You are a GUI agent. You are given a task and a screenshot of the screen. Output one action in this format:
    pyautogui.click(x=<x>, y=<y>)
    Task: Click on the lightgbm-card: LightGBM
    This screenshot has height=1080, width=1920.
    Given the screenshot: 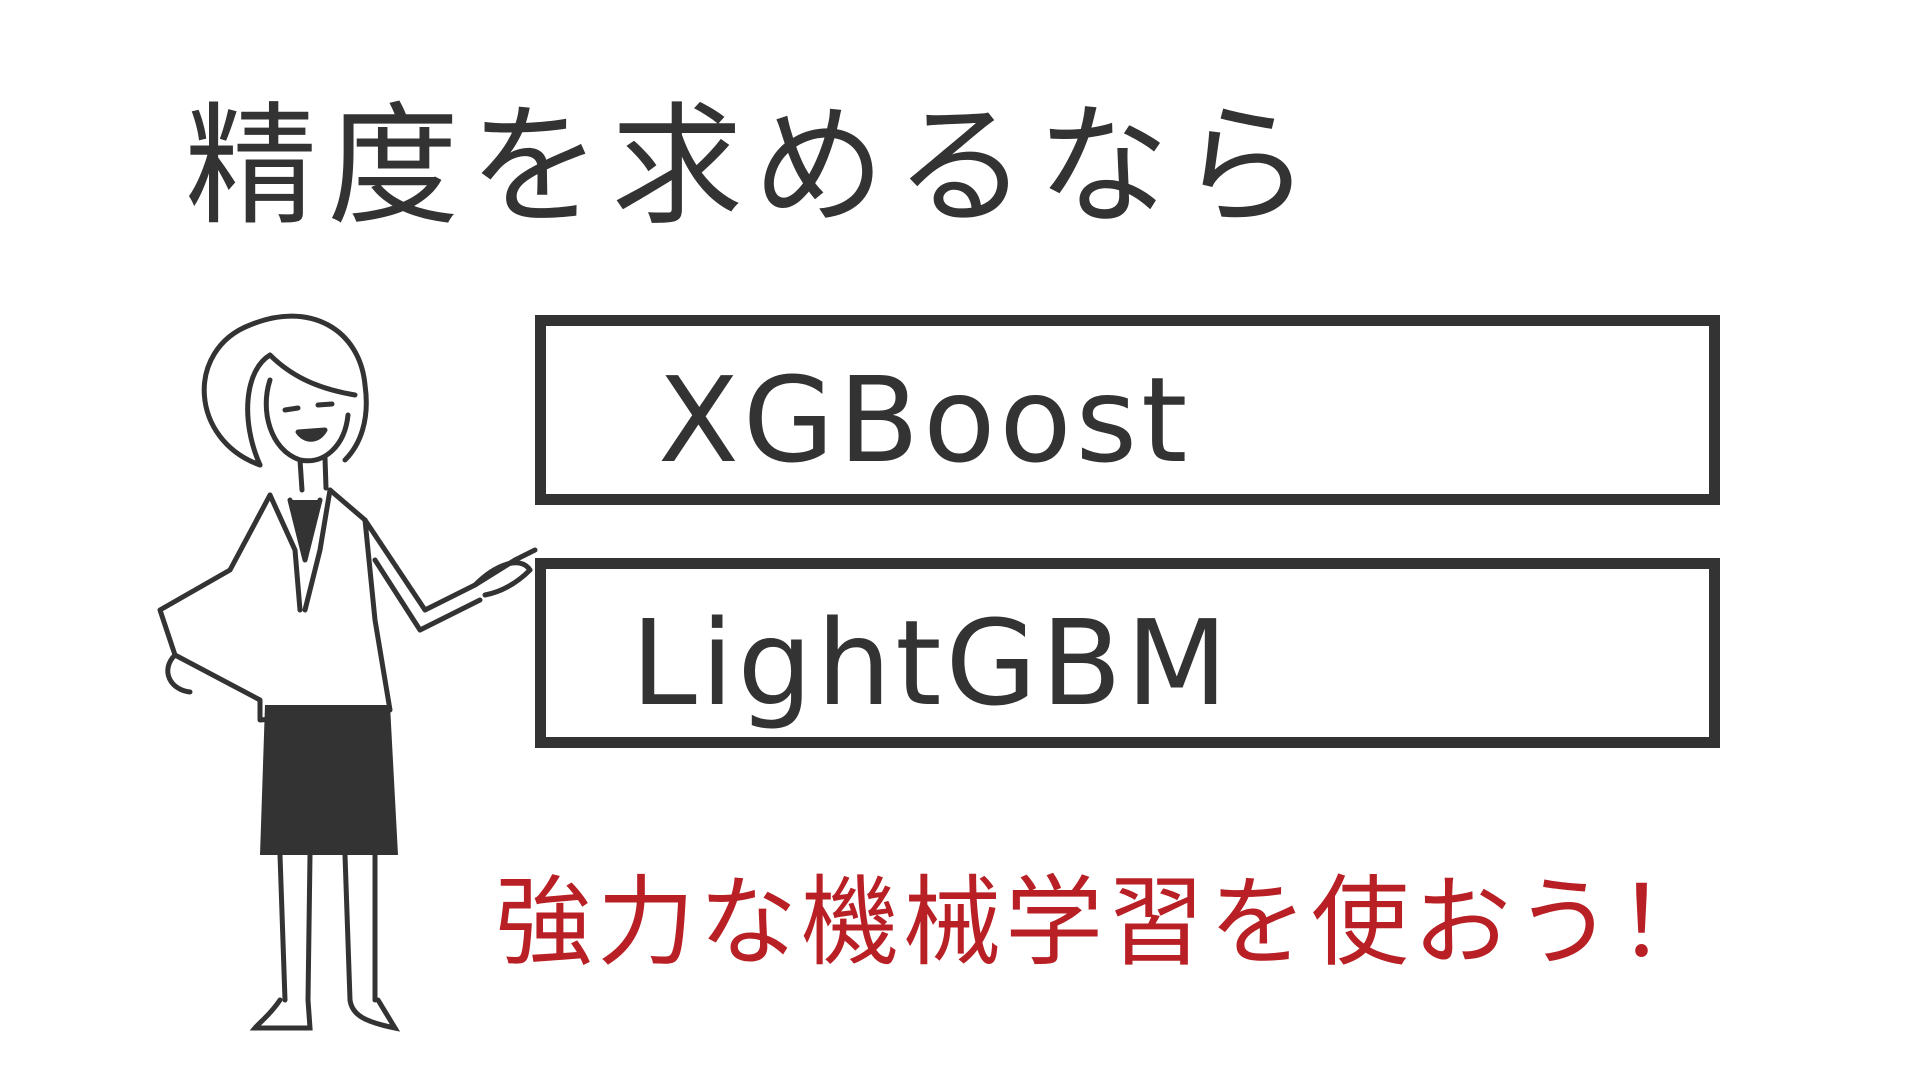 What is the action you would take?
    pyautogui.click(x=1127, y=653)
    